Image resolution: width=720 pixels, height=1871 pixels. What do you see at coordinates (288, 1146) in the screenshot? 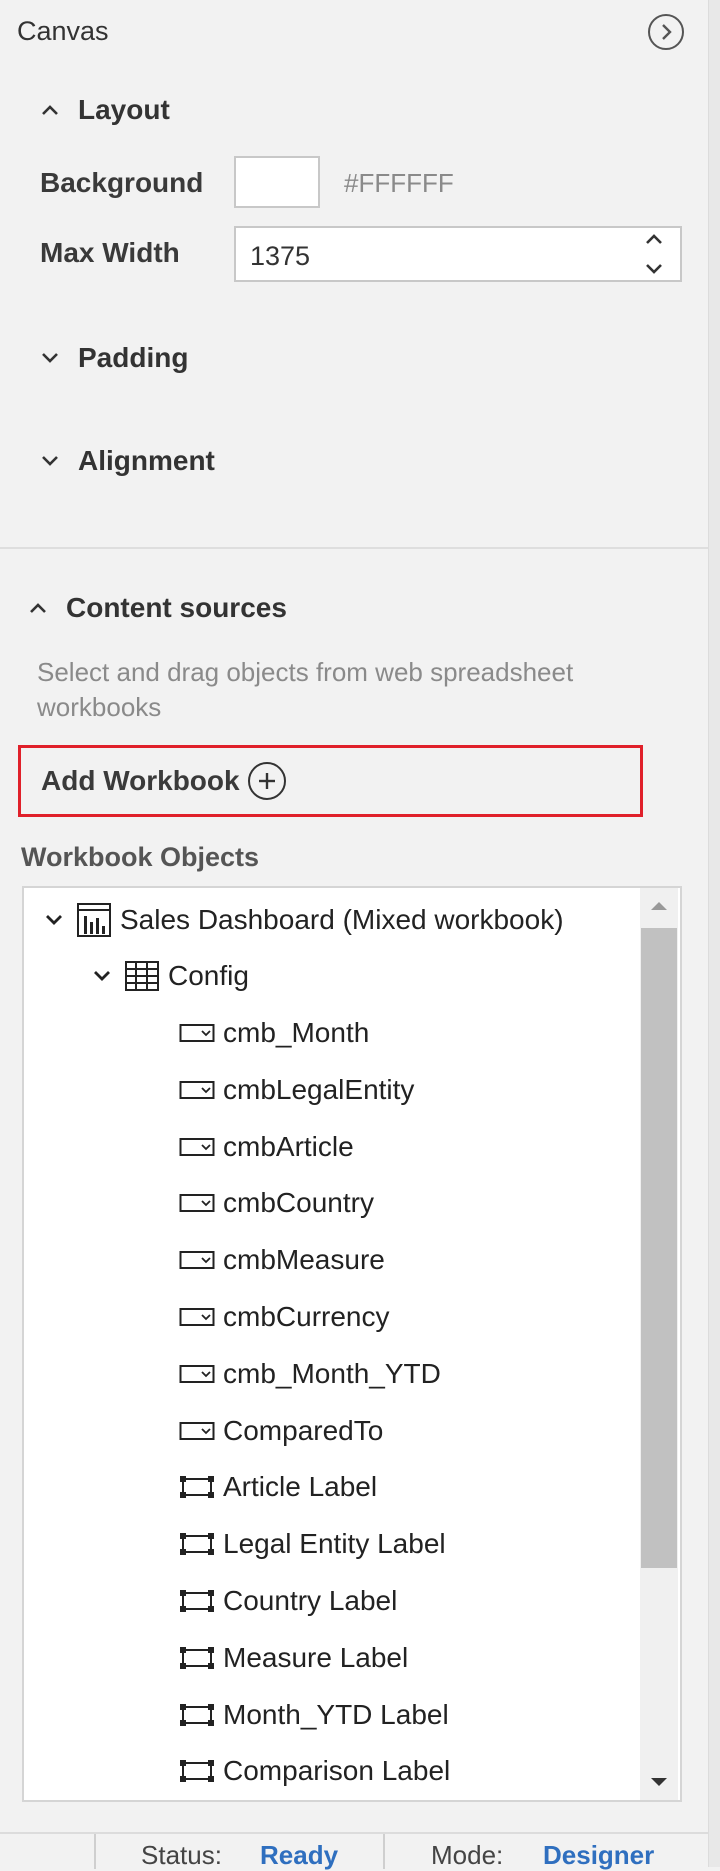
I see `tree-item-label: cmbArticle` at bounding box center [288, 1146].